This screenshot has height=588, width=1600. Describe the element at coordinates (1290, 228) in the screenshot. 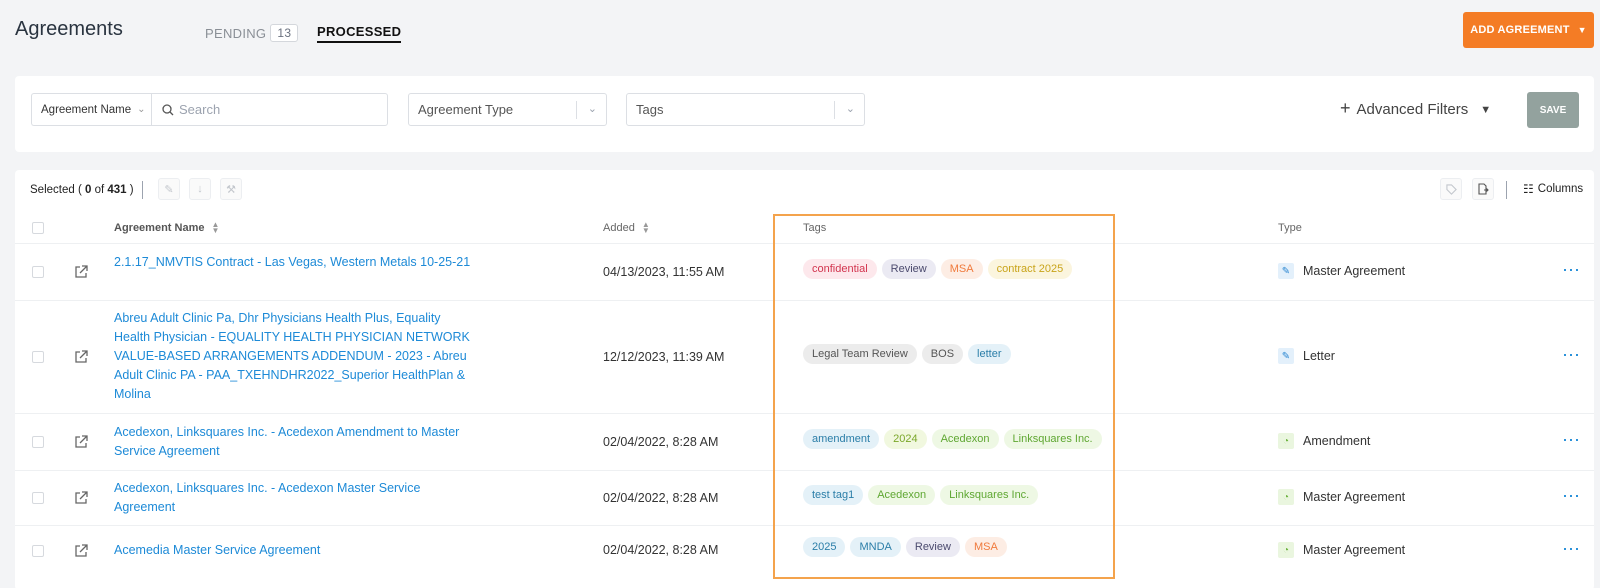

I see `column-header-type: Type` at that location.